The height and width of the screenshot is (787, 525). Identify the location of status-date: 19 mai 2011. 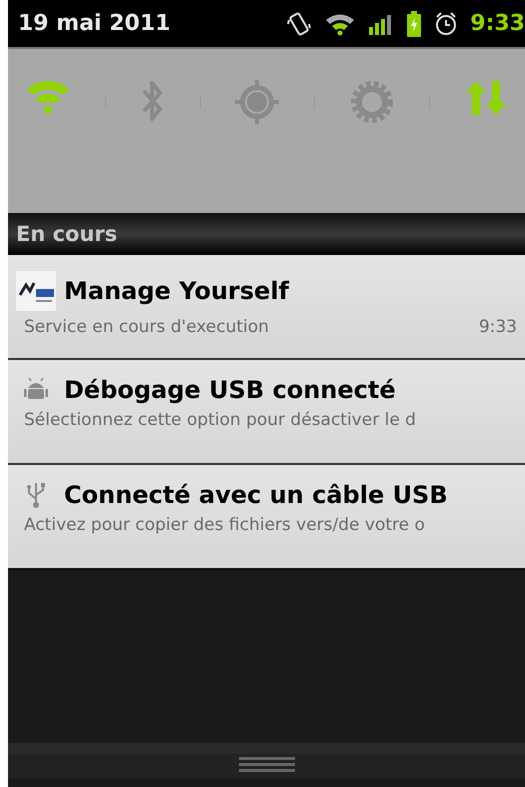
(94, 23).